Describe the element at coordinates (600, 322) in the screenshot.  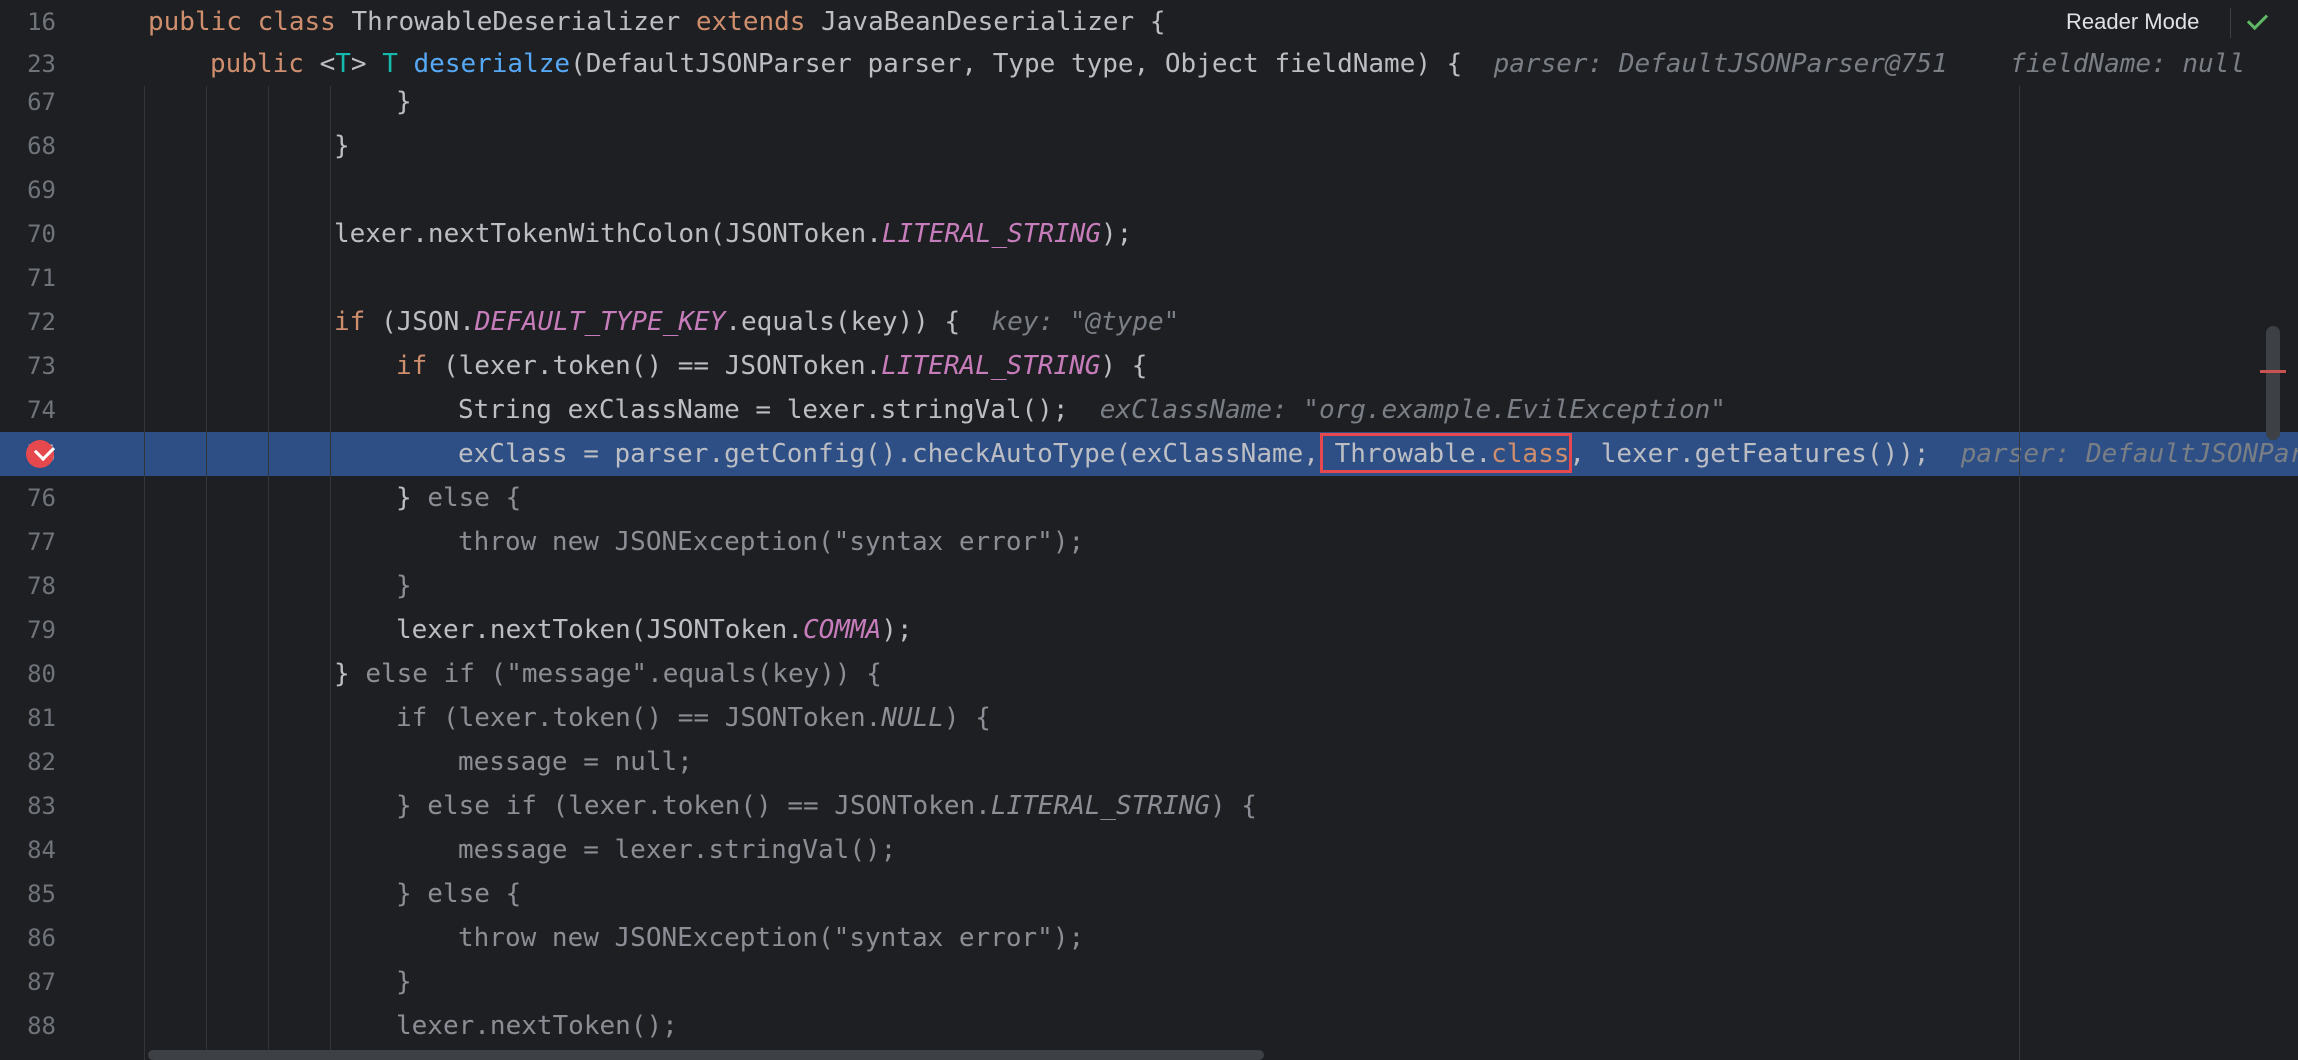
I see `code-token: DEFAULT_TYPE_KEY` at that location.